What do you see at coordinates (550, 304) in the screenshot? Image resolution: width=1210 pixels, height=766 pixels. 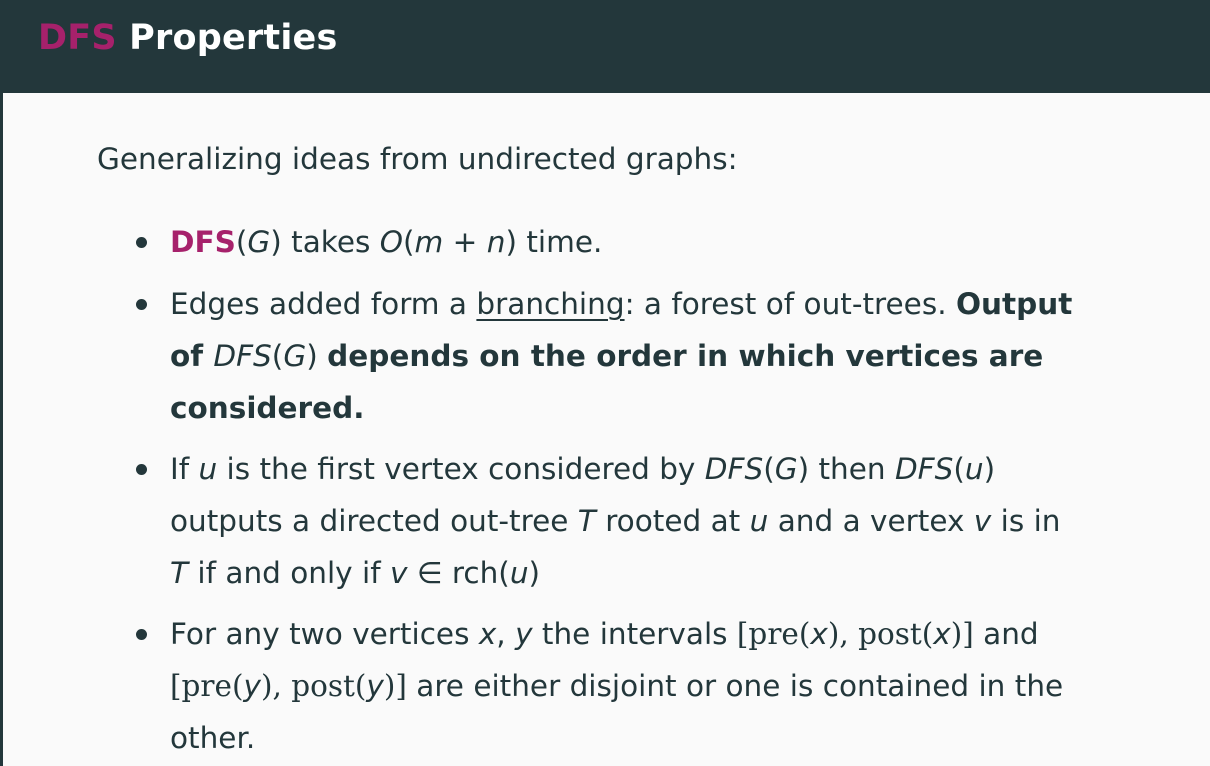 I see `text-run: branching` at bounding box center [550, 304].